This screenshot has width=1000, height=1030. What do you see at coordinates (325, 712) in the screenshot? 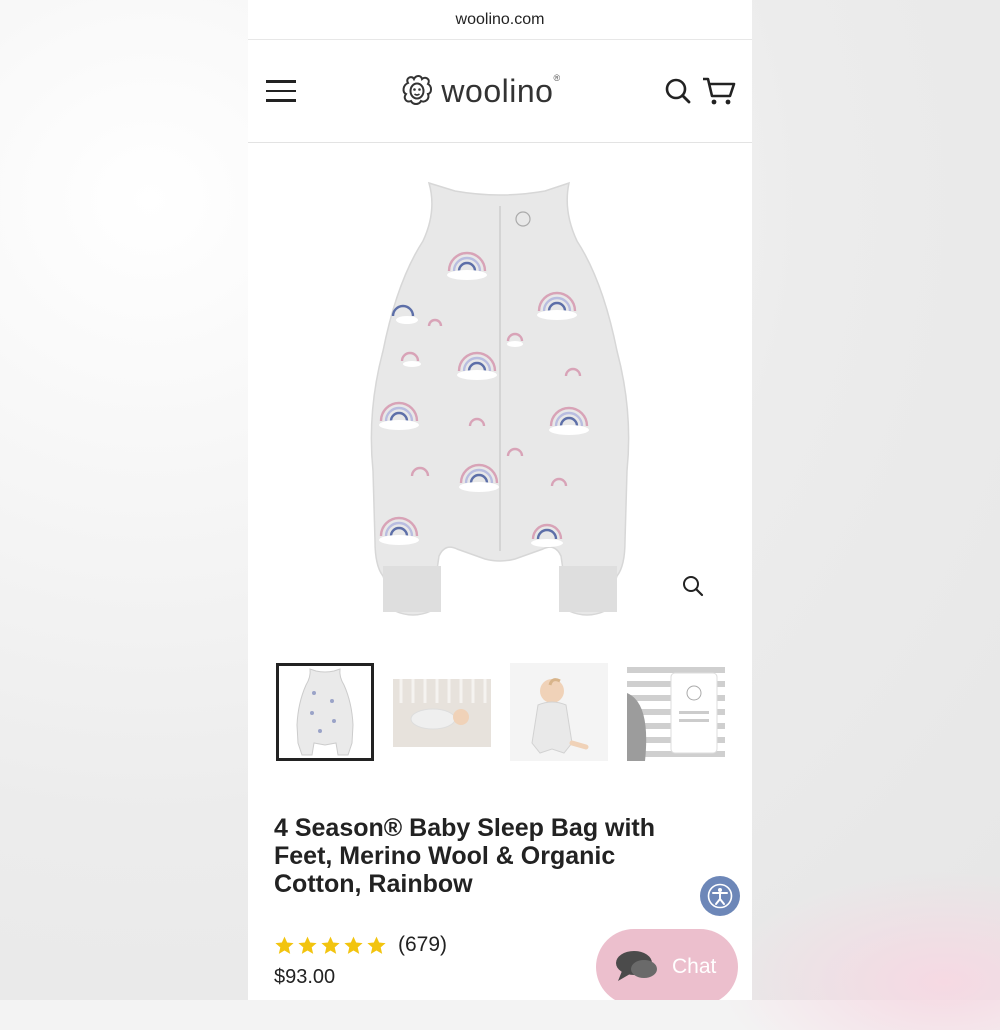
I see `thumbnail-sleep-bag-front` at bounding box center [325, 712].